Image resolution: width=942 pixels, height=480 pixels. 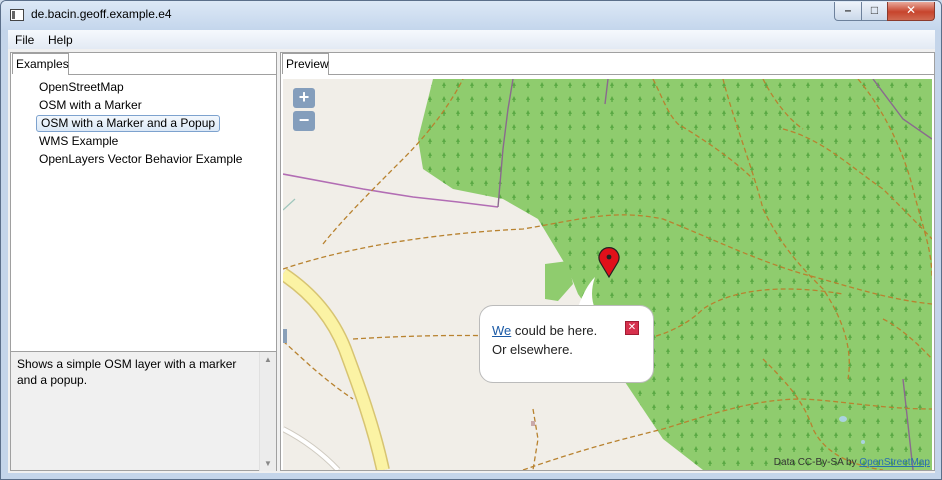 I want to click on minimize-icon: –, so click(x=848, y=10).